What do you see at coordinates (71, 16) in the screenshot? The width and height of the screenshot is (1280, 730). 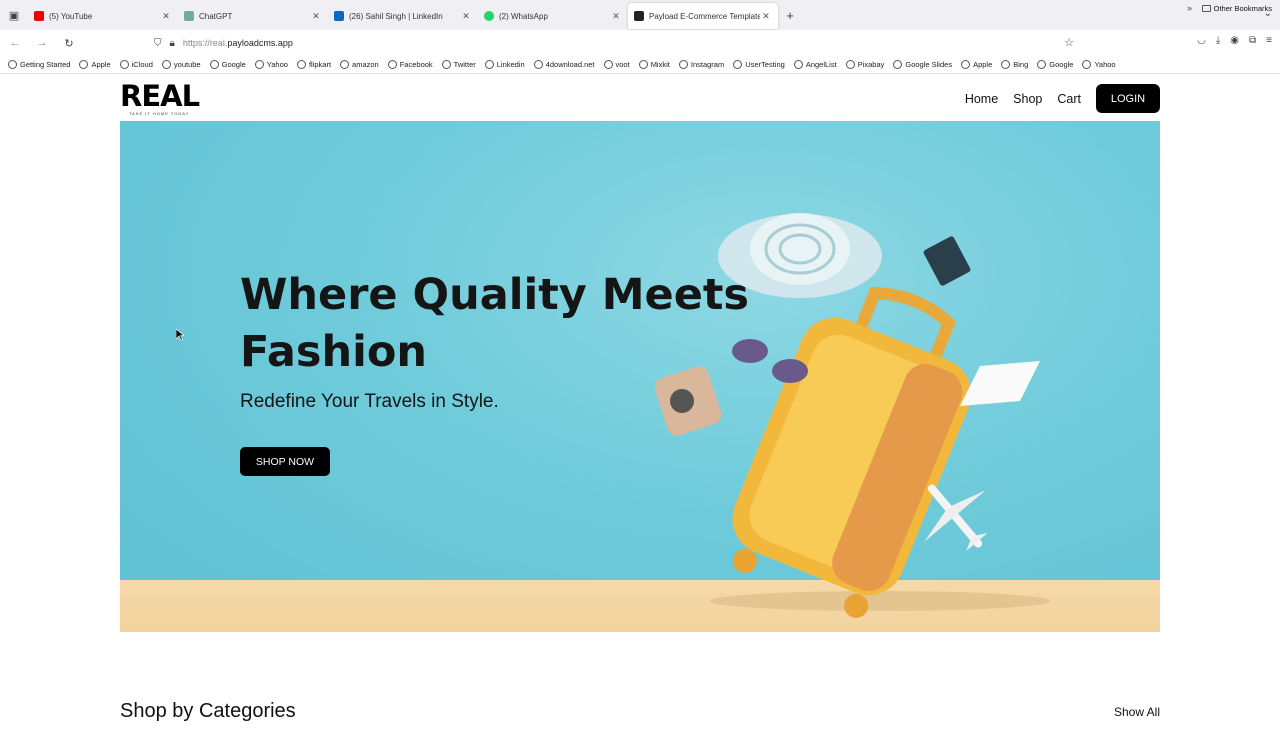 I see `tab-label: (5) YouTube` at bounding box center [71, 16].